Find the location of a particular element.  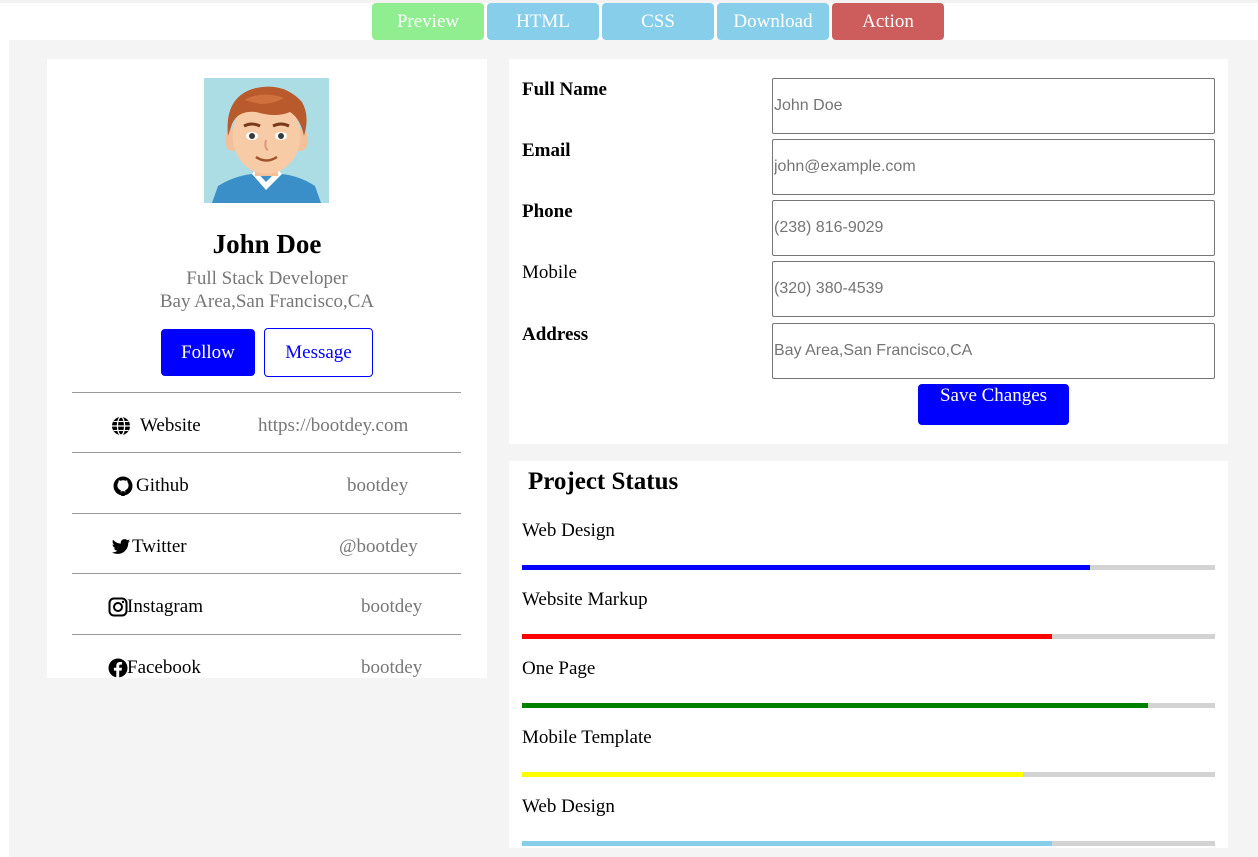

social-row-github: Github bootdey is located at coordinates (266, 482).